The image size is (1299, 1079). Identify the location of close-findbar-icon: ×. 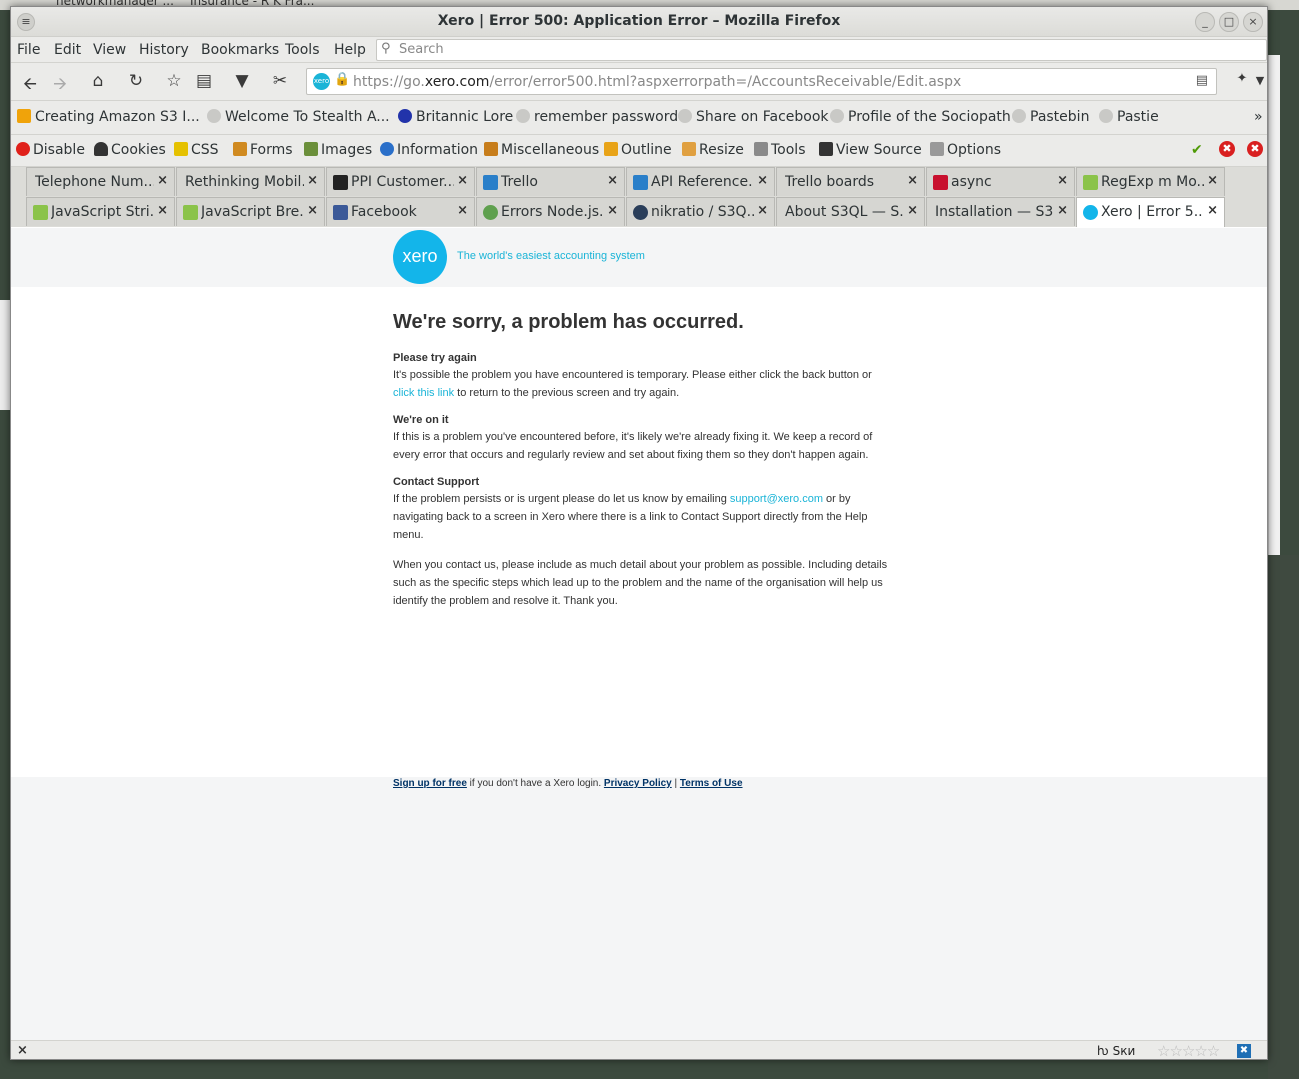
(22, 1050).